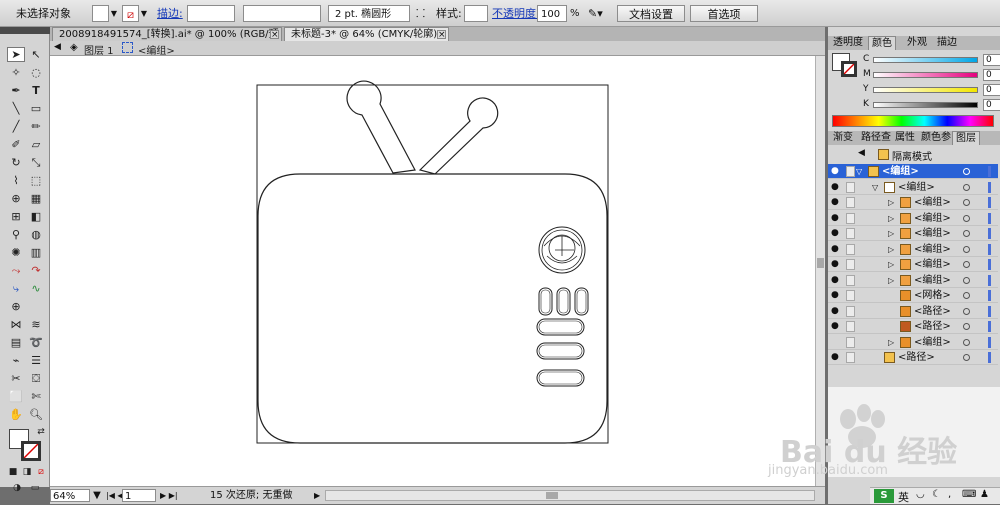 This screenshot has height=505, width=1000. What do you see at coordinates (884, 496) in the screenshot?
I see `sogou-icon: S` at bounding box center [884, 496].